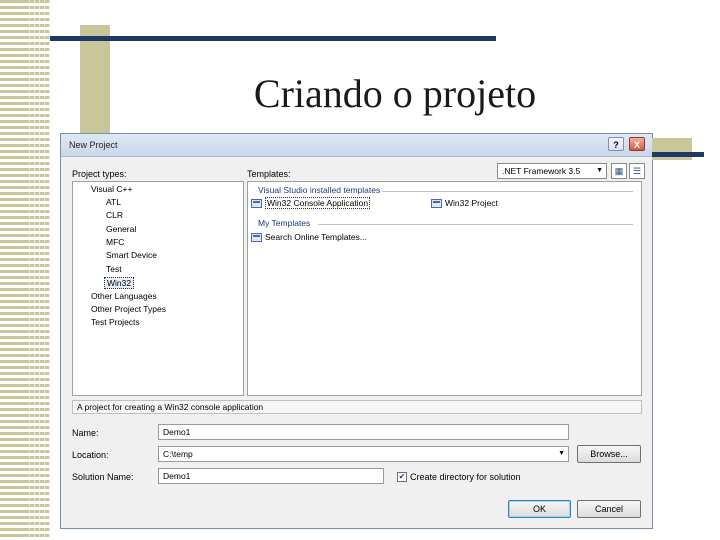 The image size is (720, 540). Describe the element at coordinates (95, 80) in the screenshot. I see `decorative-block` at that location.